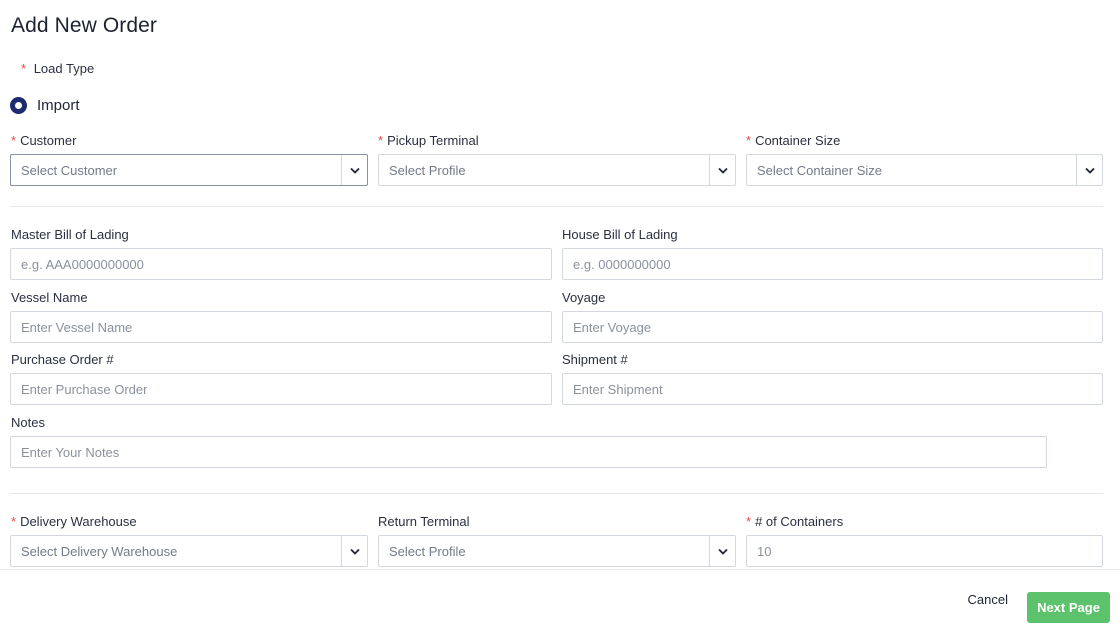 The height and width of the screenshot is (627, 1120). What do you see at coordinates (70, 234) in the screenshot?
I see `master-bol-label: Master Bill of Lading` at bounding box center [70, 234].